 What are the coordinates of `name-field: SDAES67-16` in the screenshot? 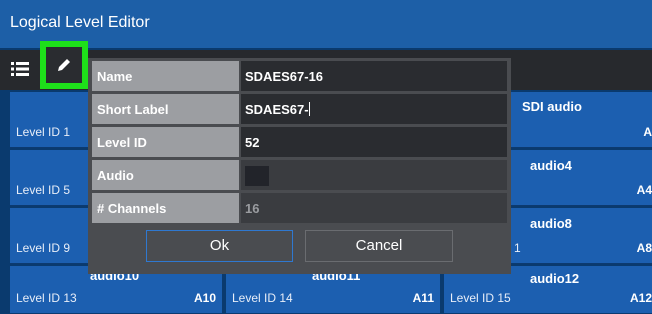 It's located at (374, 76).